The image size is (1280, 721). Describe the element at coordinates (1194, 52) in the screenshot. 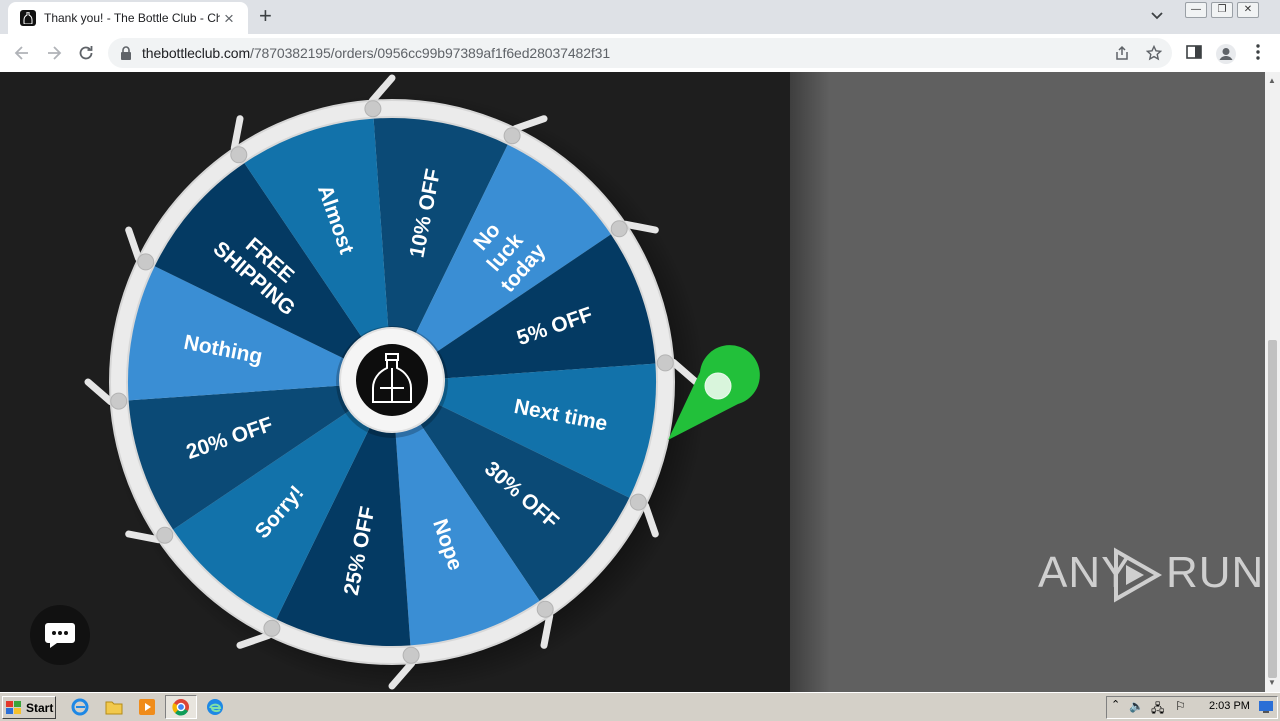

I see `side-panel-icon` at that location.